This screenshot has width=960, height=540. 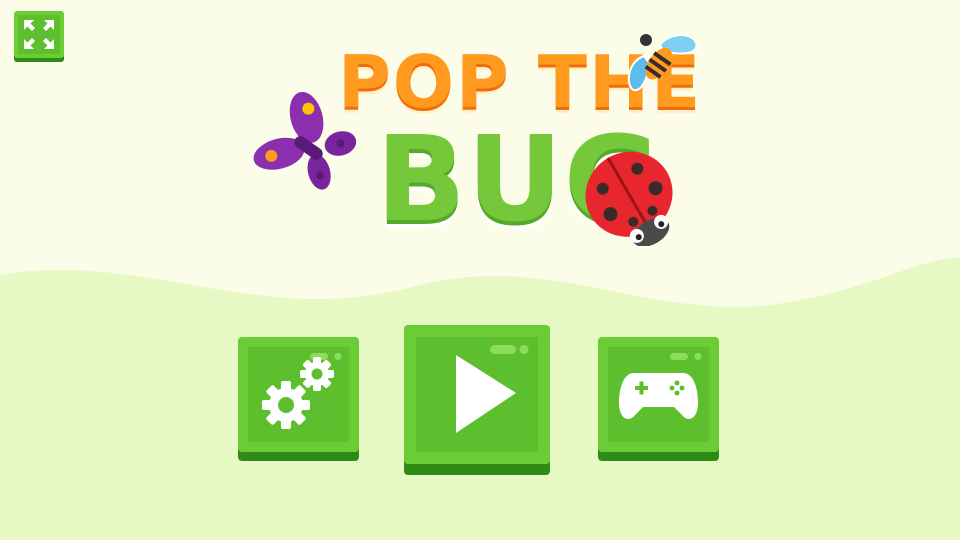 What do you see at coordinates (629, 198) in the screenshot?
I see `ladybug-icon` at bounding box center [629, 198].